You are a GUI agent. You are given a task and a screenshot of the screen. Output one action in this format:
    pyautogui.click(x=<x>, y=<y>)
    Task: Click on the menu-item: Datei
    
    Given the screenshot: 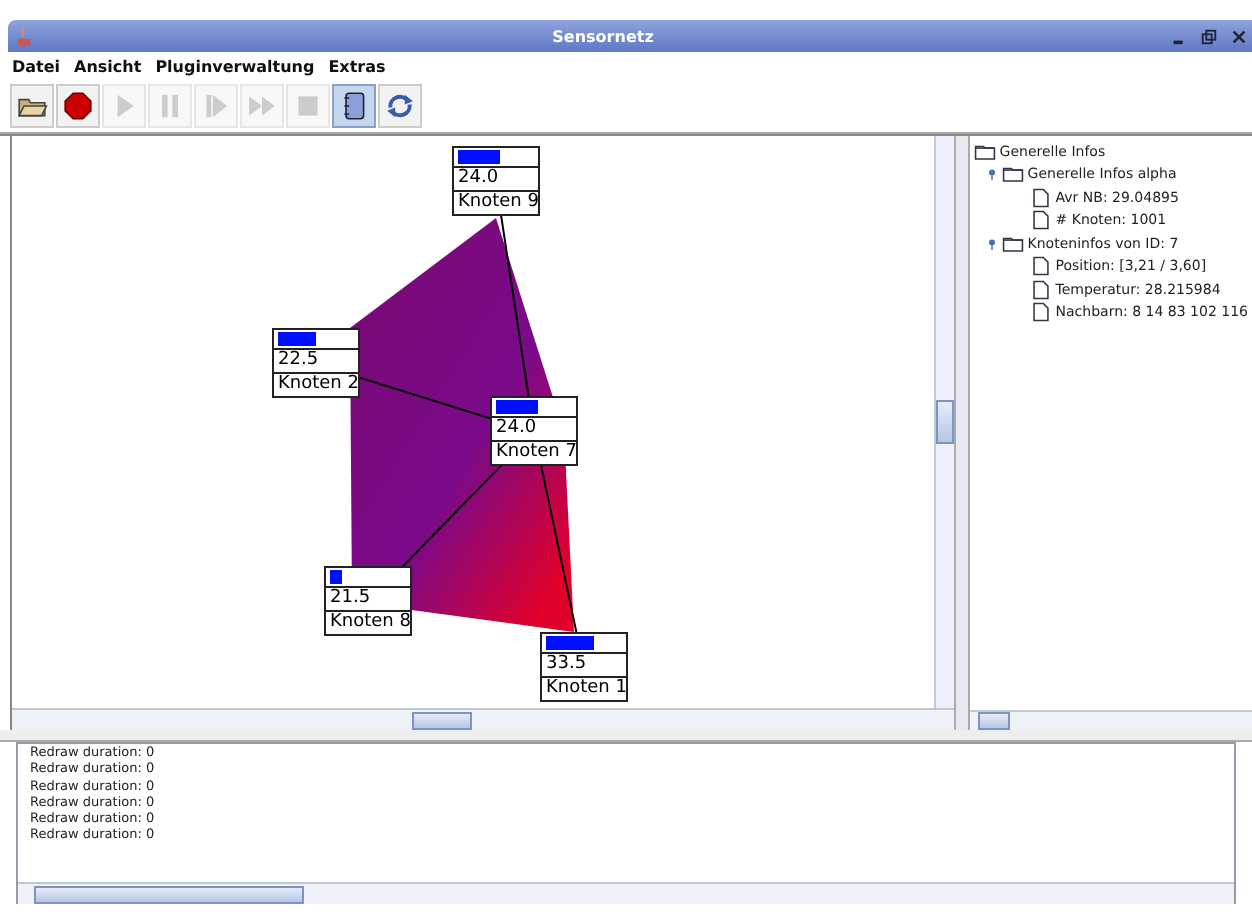 What is the action you would take?
    pyautogui.click(x=36, y=67)
    